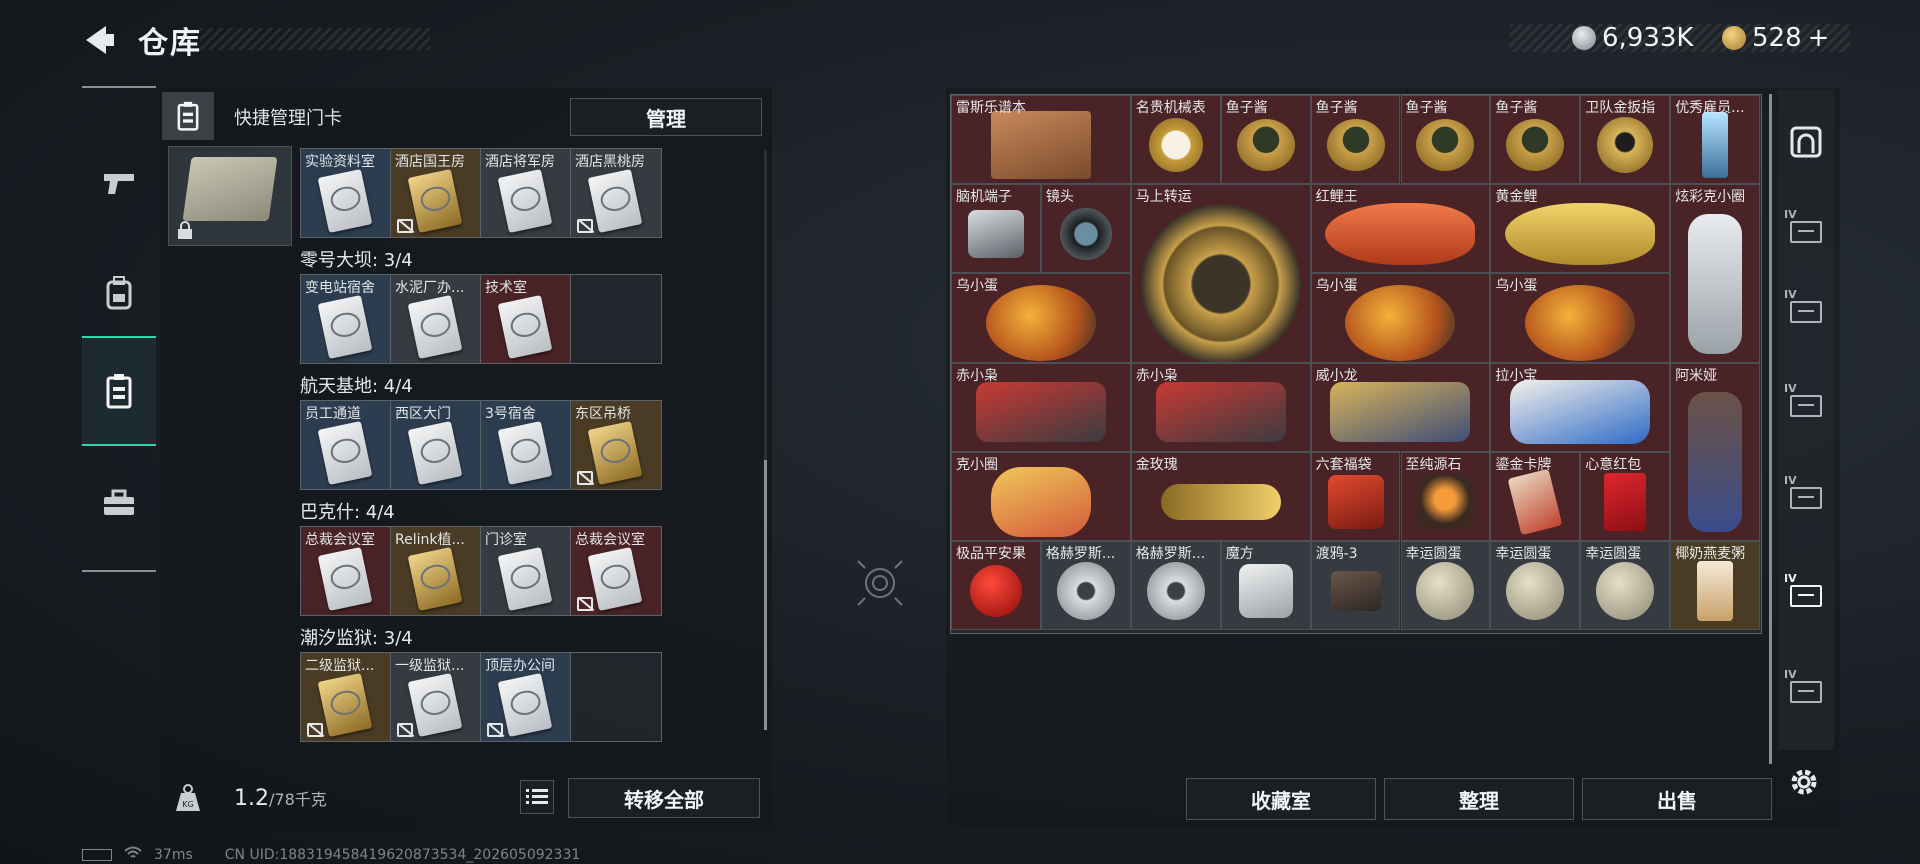 This screenshot has width=1920, height=864. Describe the element at coordinates (1806, 142) in the screenshot. I see `safe-box-icon` at that location.